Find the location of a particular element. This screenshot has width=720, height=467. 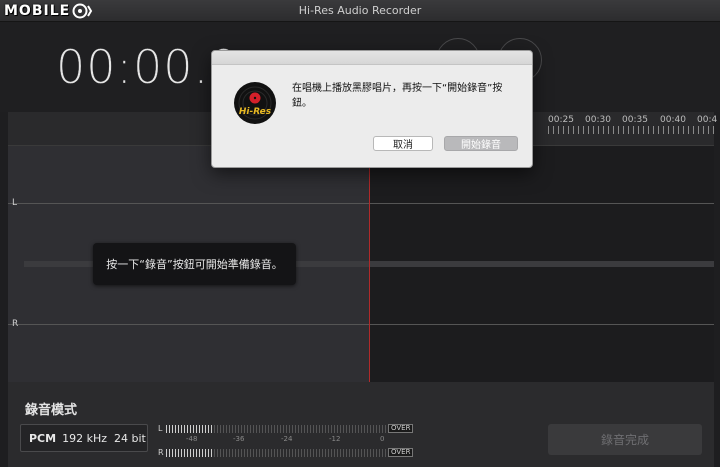

meter-scale: -48 -36 -24 -12 0 is located at coordinates (286, 440).